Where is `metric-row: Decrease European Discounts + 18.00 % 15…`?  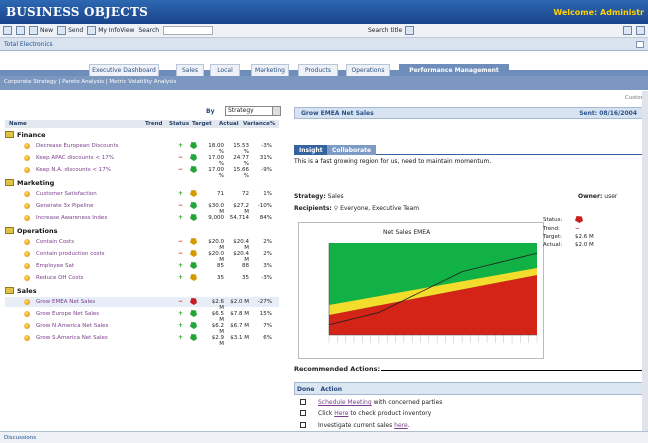
metric-row: Decrease European Discounts + 18.00 % 15… is located at coordinates (142, 148).